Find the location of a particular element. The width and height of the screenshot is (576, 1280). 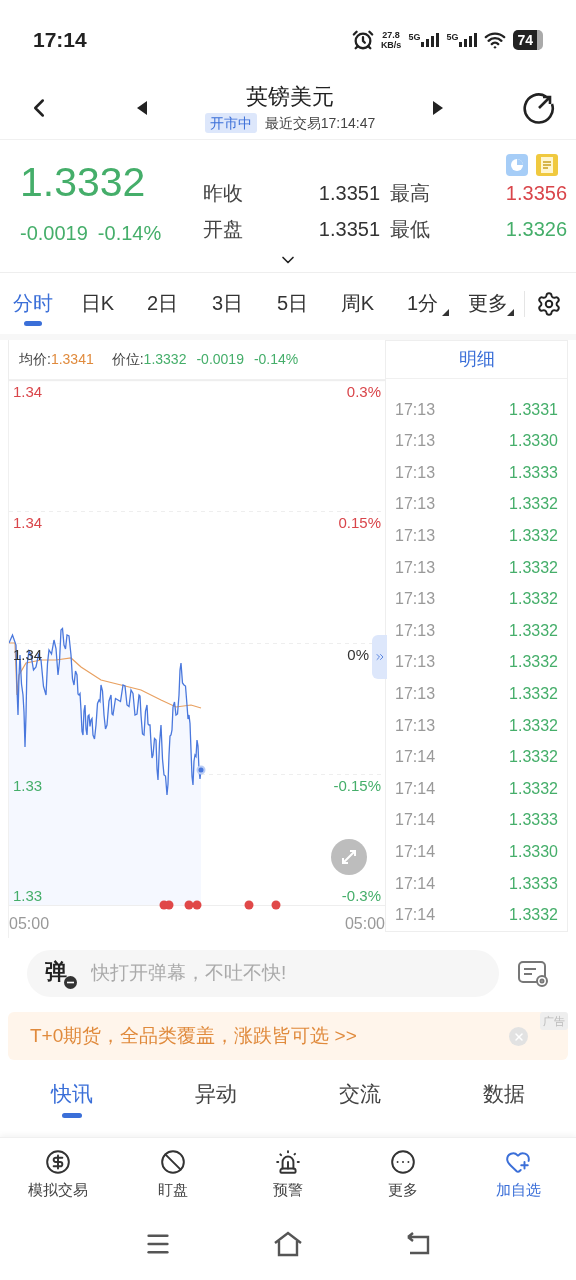

more-icon is located at coordinates (403, 1162).